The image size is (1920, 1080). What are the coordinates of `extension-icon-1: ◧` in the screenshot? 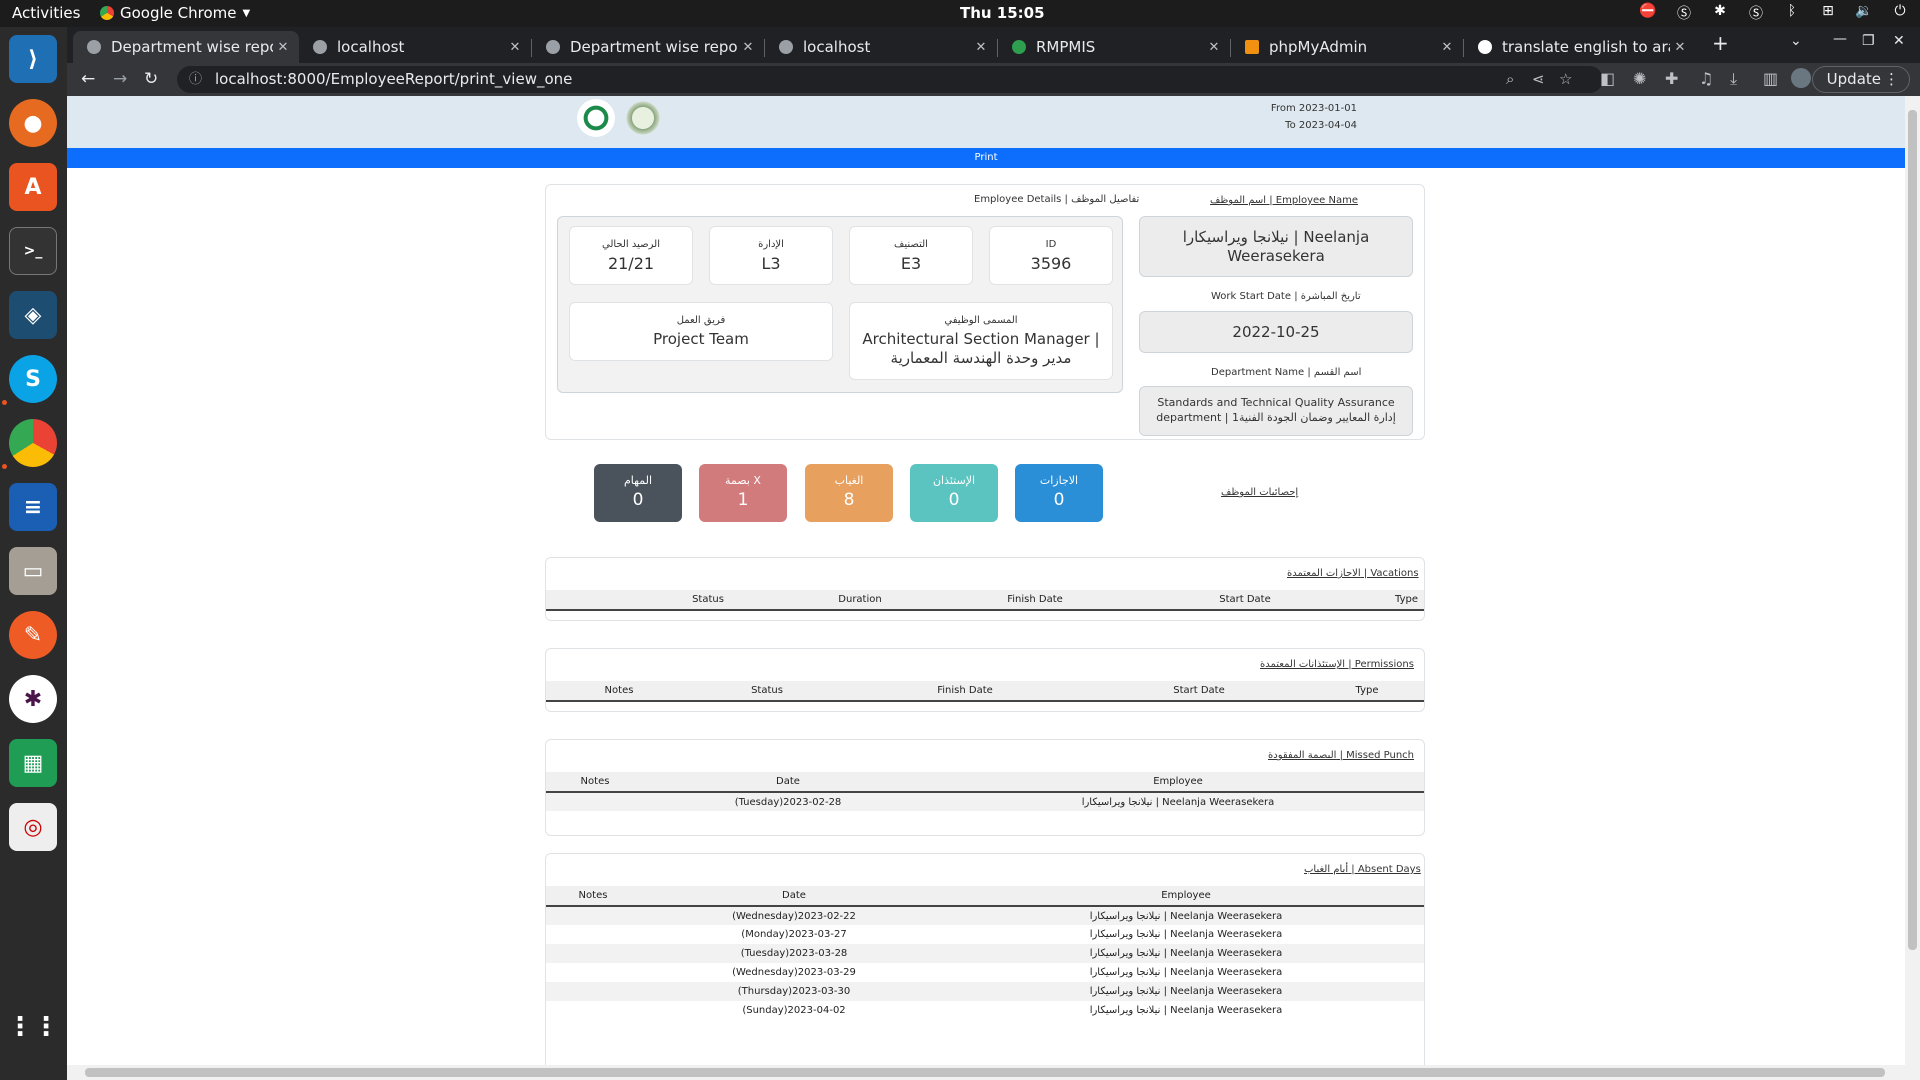 It's located at (1607, 78).